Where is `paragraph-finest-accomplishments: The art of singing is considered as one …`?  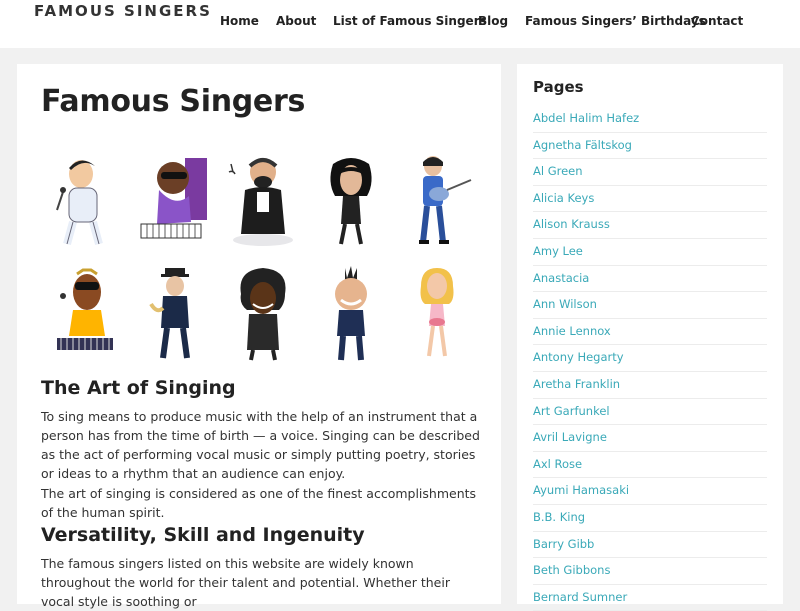
paragraph-finest-accomplishments: The art of singing is considered as one … is located at coordinates (259, 503).